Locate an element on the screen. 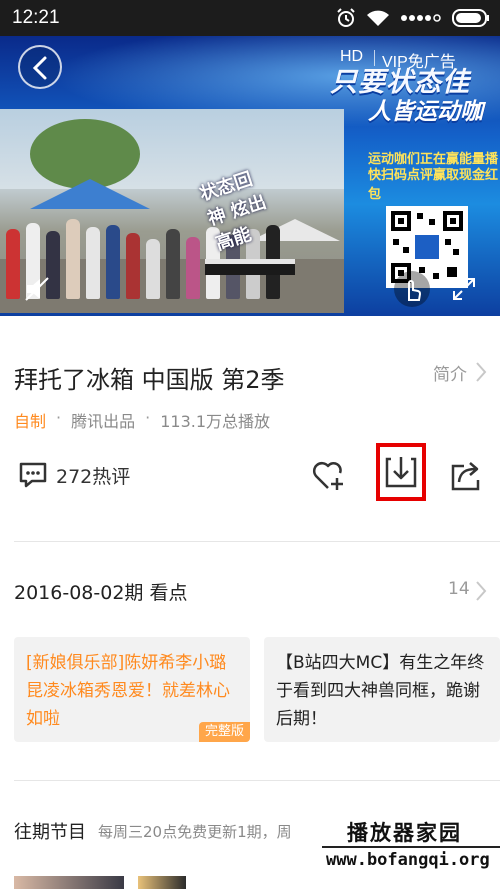 Image resolution: width=500 pixels, height=889 pixels. watermark-title: 播放器家园 is located at coordinates (404, 833).